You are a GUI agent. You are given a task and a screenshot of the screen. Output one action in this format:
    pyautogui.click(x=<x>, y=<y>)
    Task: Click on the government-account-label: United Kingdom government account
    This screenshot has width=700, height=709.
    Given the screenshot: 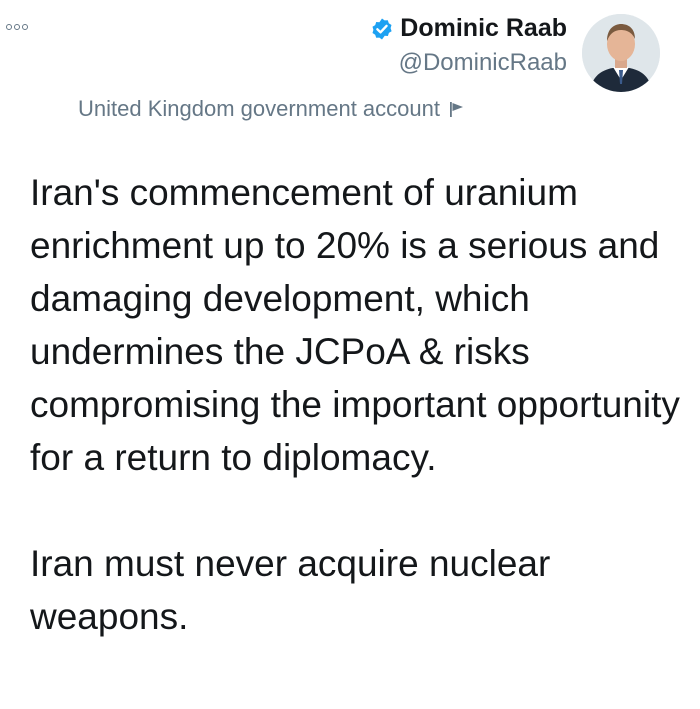 What is the action you would take?
    pyautogui.click(x=272, y=109)
    